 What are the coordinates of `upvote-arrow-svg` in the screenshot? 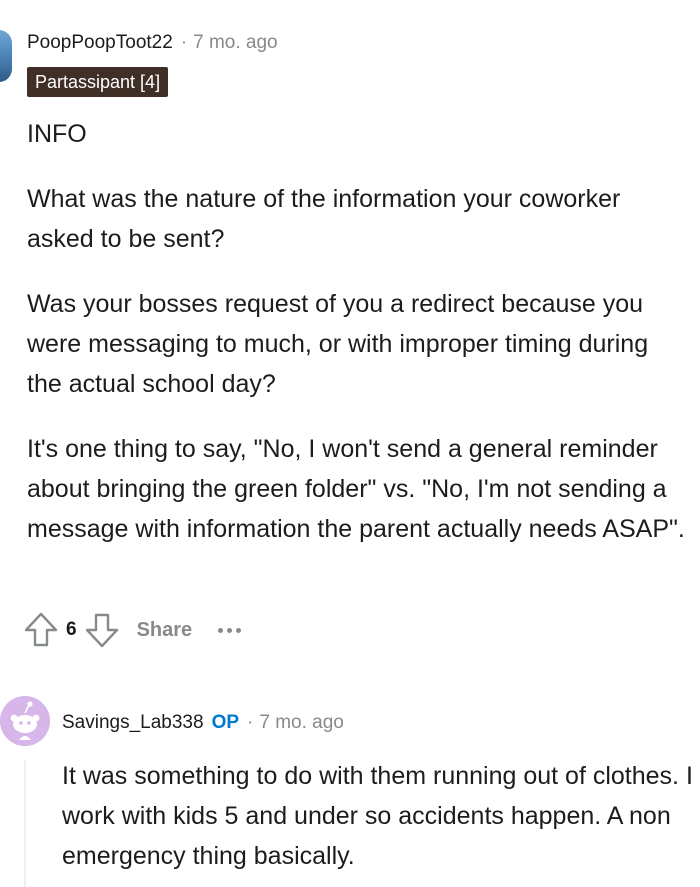 It's located at (41, 629).